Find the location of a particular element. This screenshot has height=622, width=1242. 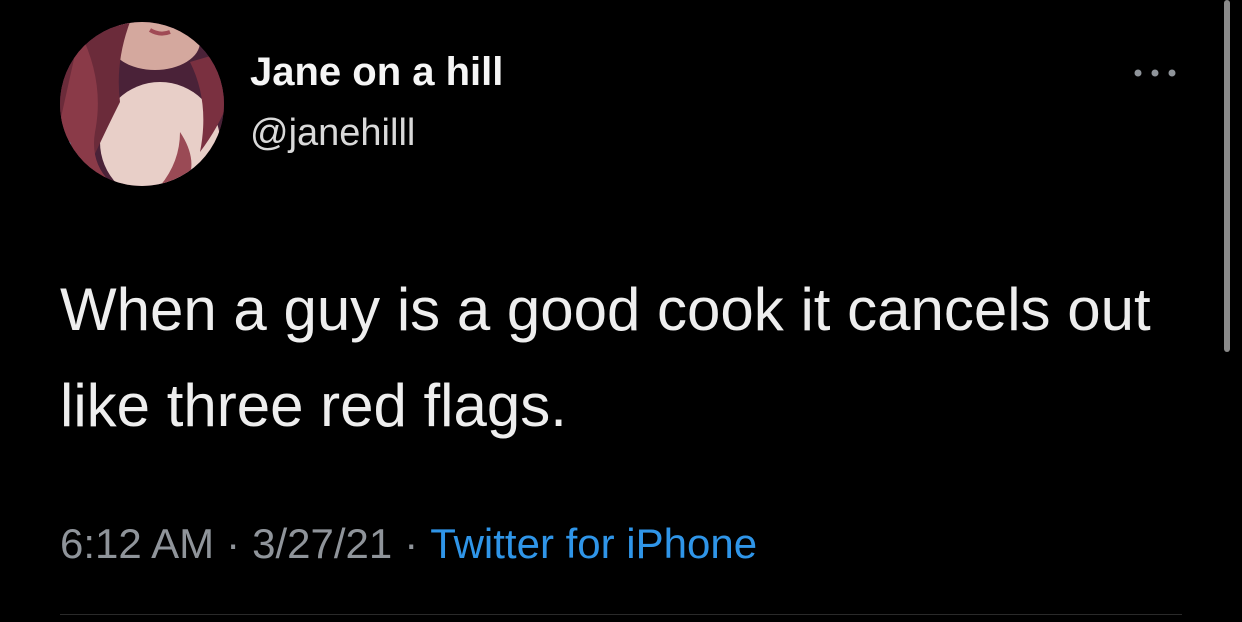

more-dots-icon is located at coordinates (1155, 73).